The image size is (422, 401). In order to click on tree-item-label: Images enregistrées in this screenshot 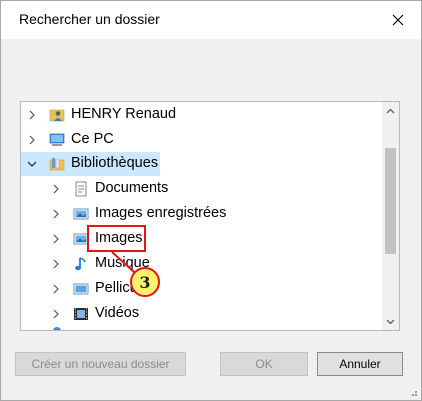, I will do `click(161, 213)`.